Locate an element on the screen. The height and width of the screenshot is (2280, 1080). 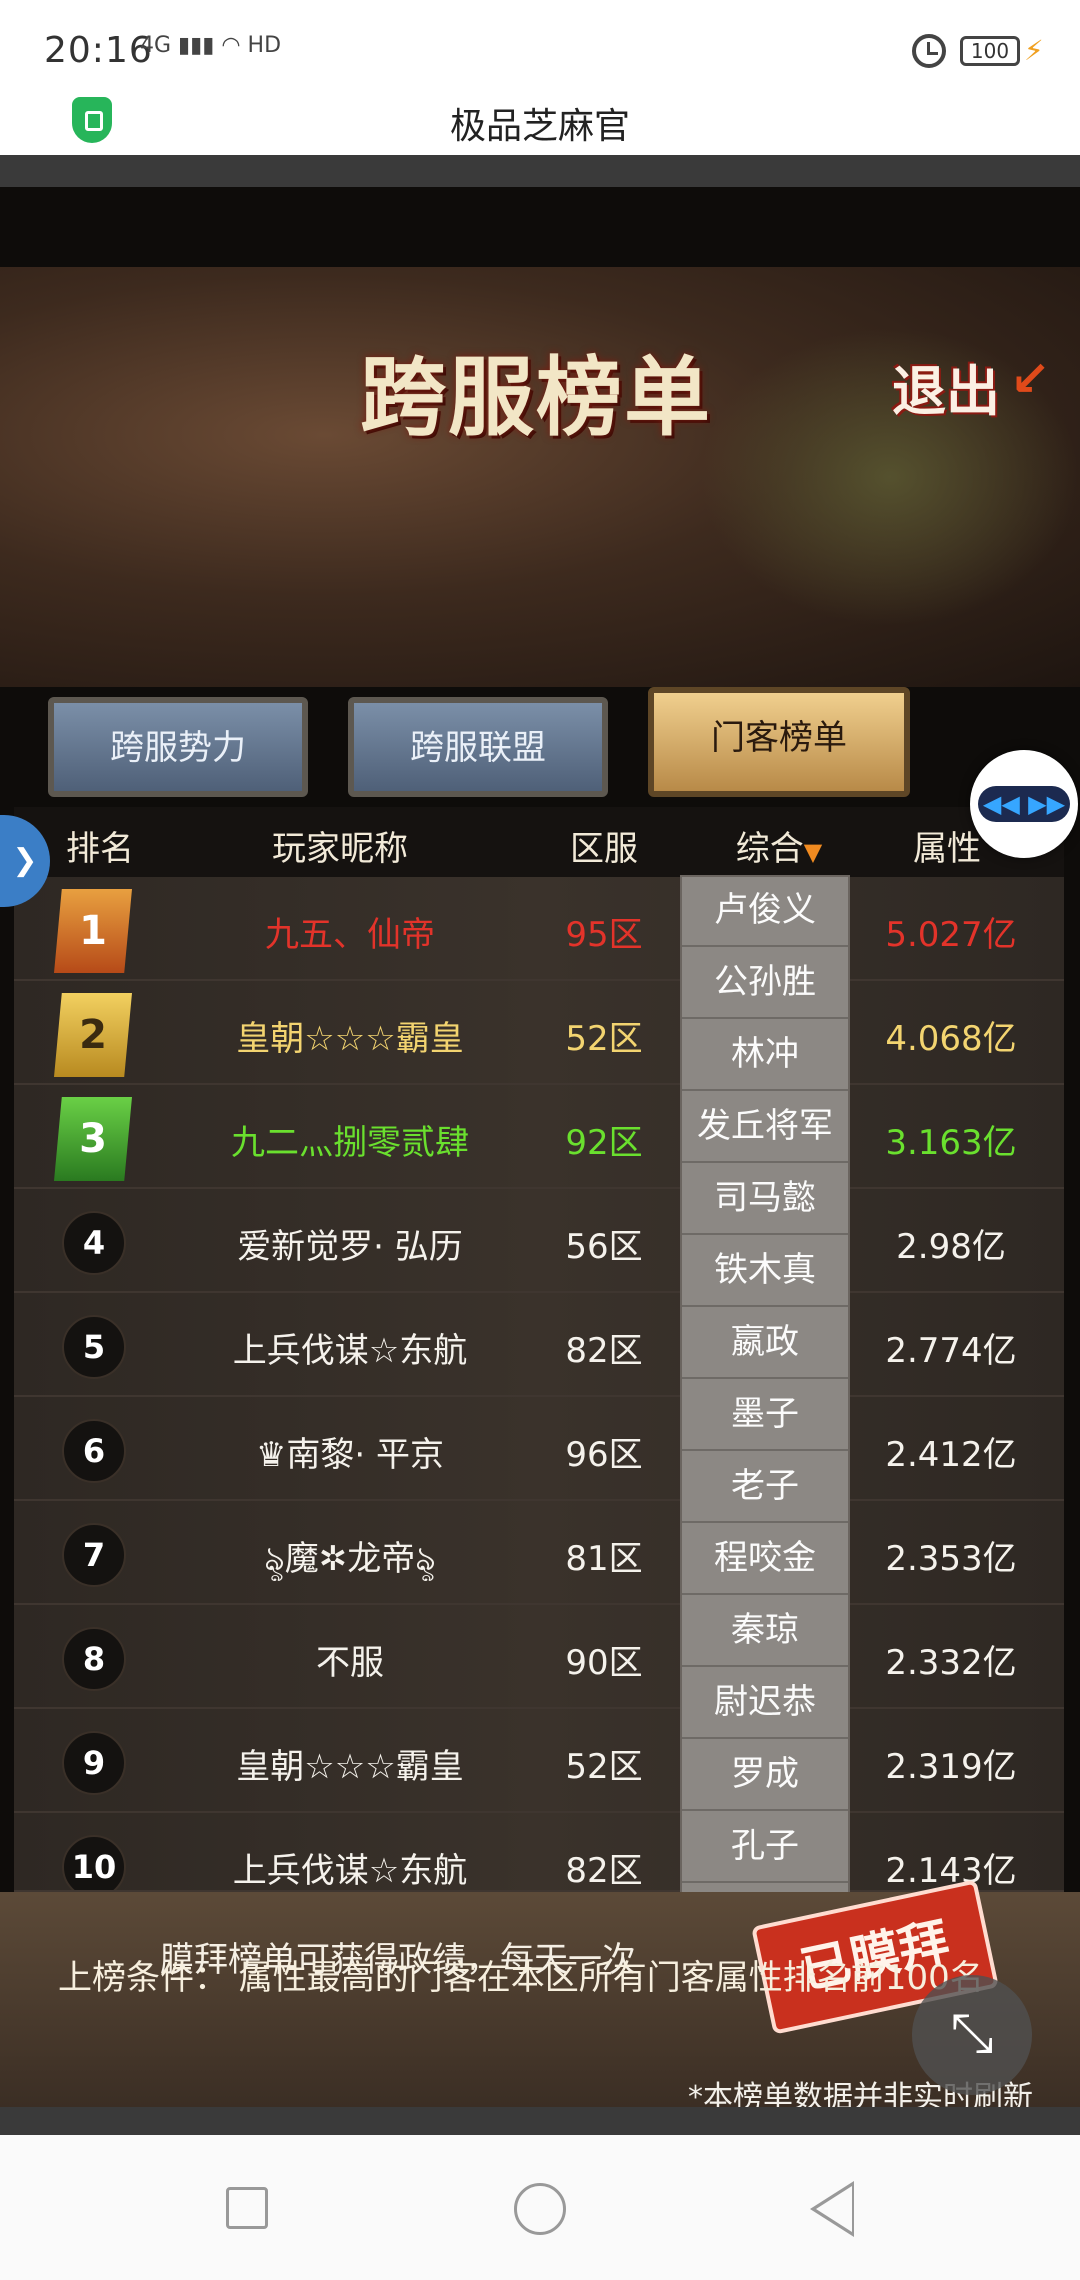
attribute-value: 2.353亿 is located at coordinates (951, 1559).